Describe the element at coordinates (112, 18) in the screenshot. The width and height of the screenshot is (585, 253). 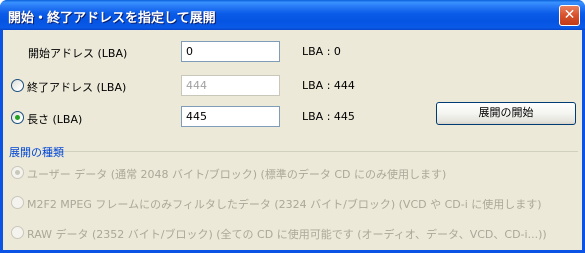
I see `window-title: 開始・終了アドレスを指定して展開` at that location.